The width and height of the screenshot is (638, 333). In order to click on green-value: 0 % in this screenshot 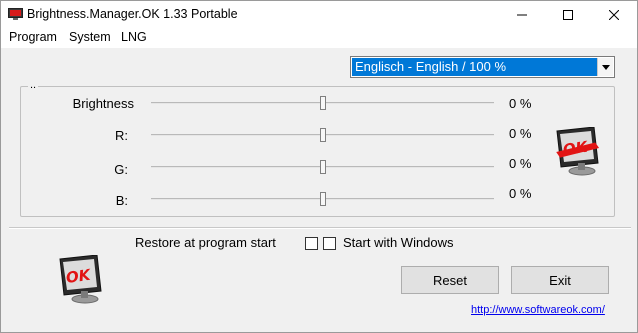, I will do `click(520, 163)`.